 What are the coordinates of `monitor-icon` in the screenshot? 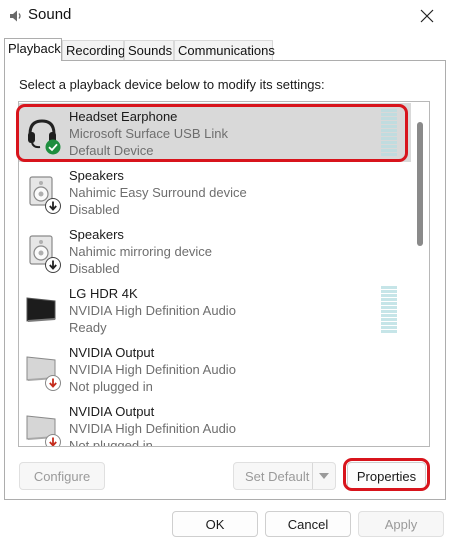 It's located at (41, 309).